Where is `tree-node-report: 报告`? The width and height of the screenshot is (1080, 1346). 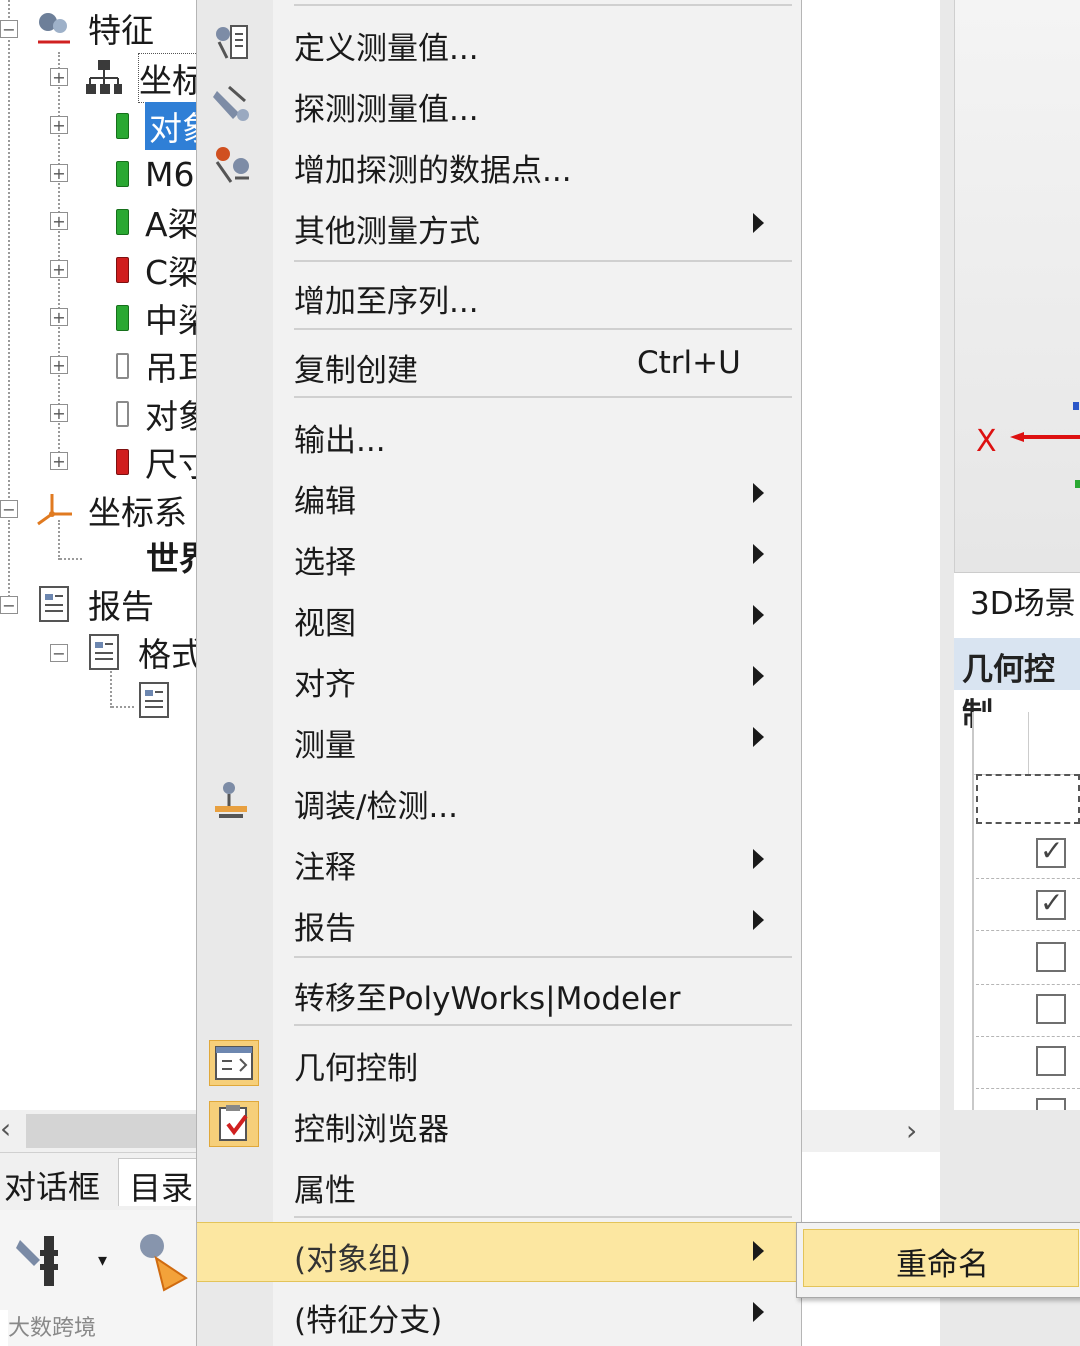 tree-node-report: 报告 is located at coordinates (94, 604).